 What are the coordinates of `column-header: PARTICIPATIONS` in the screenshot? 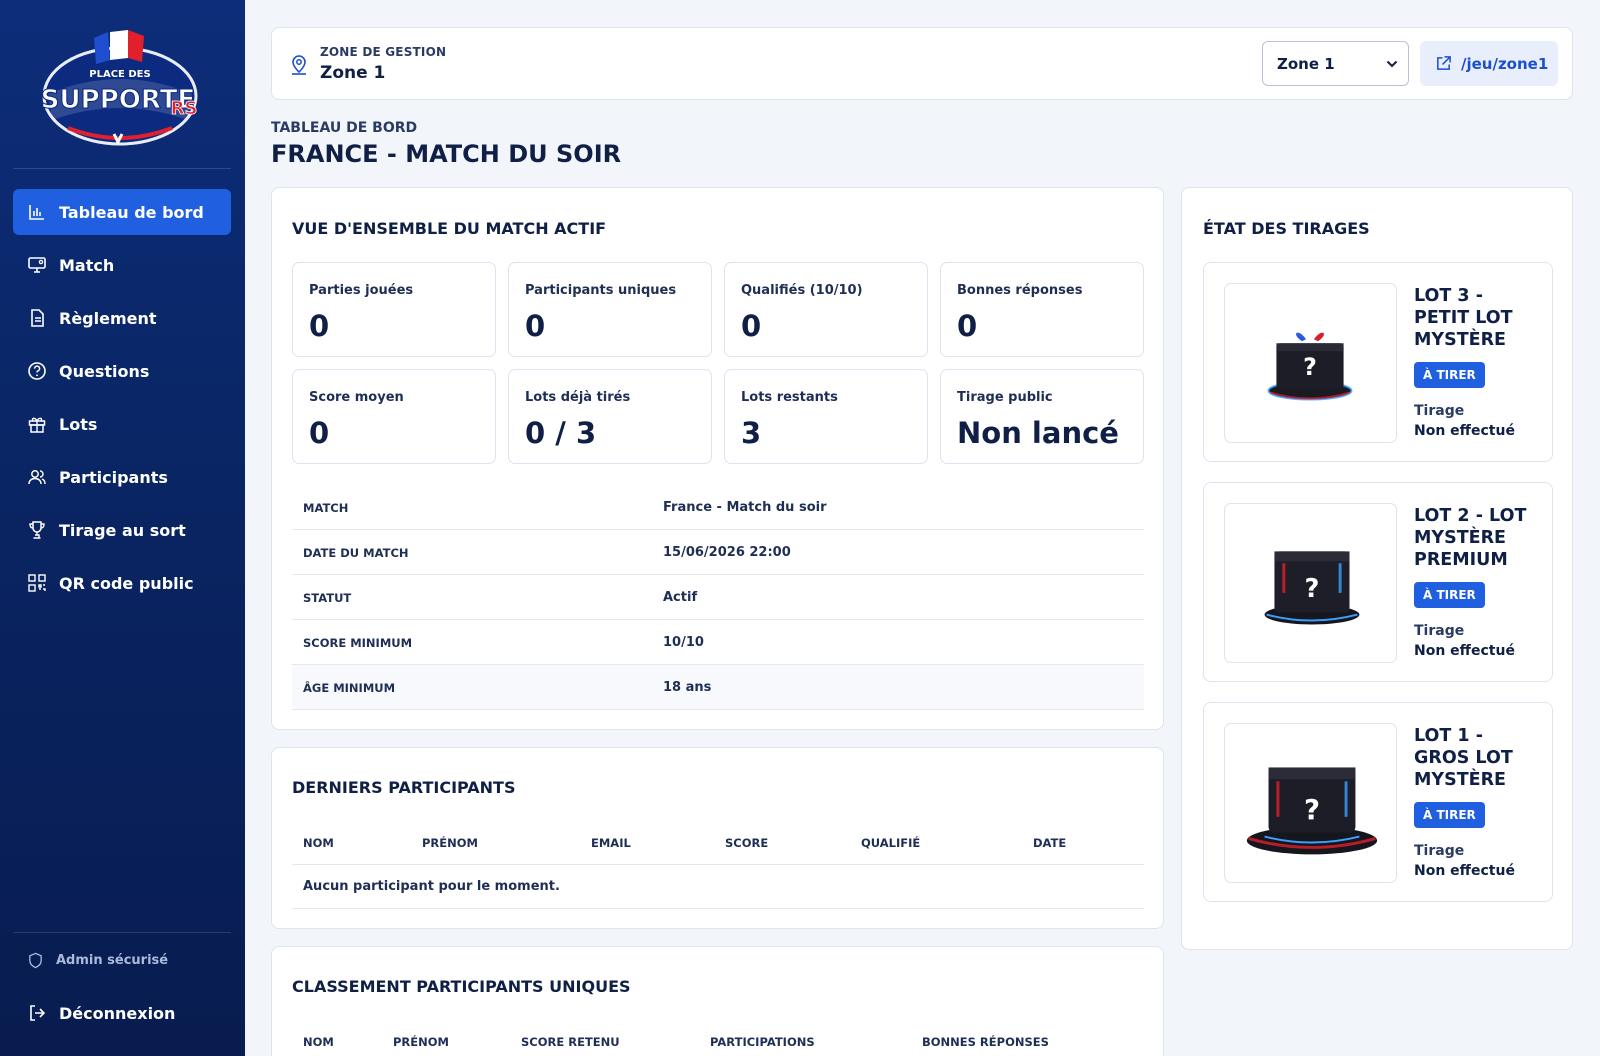 It's located at (762, 1042).